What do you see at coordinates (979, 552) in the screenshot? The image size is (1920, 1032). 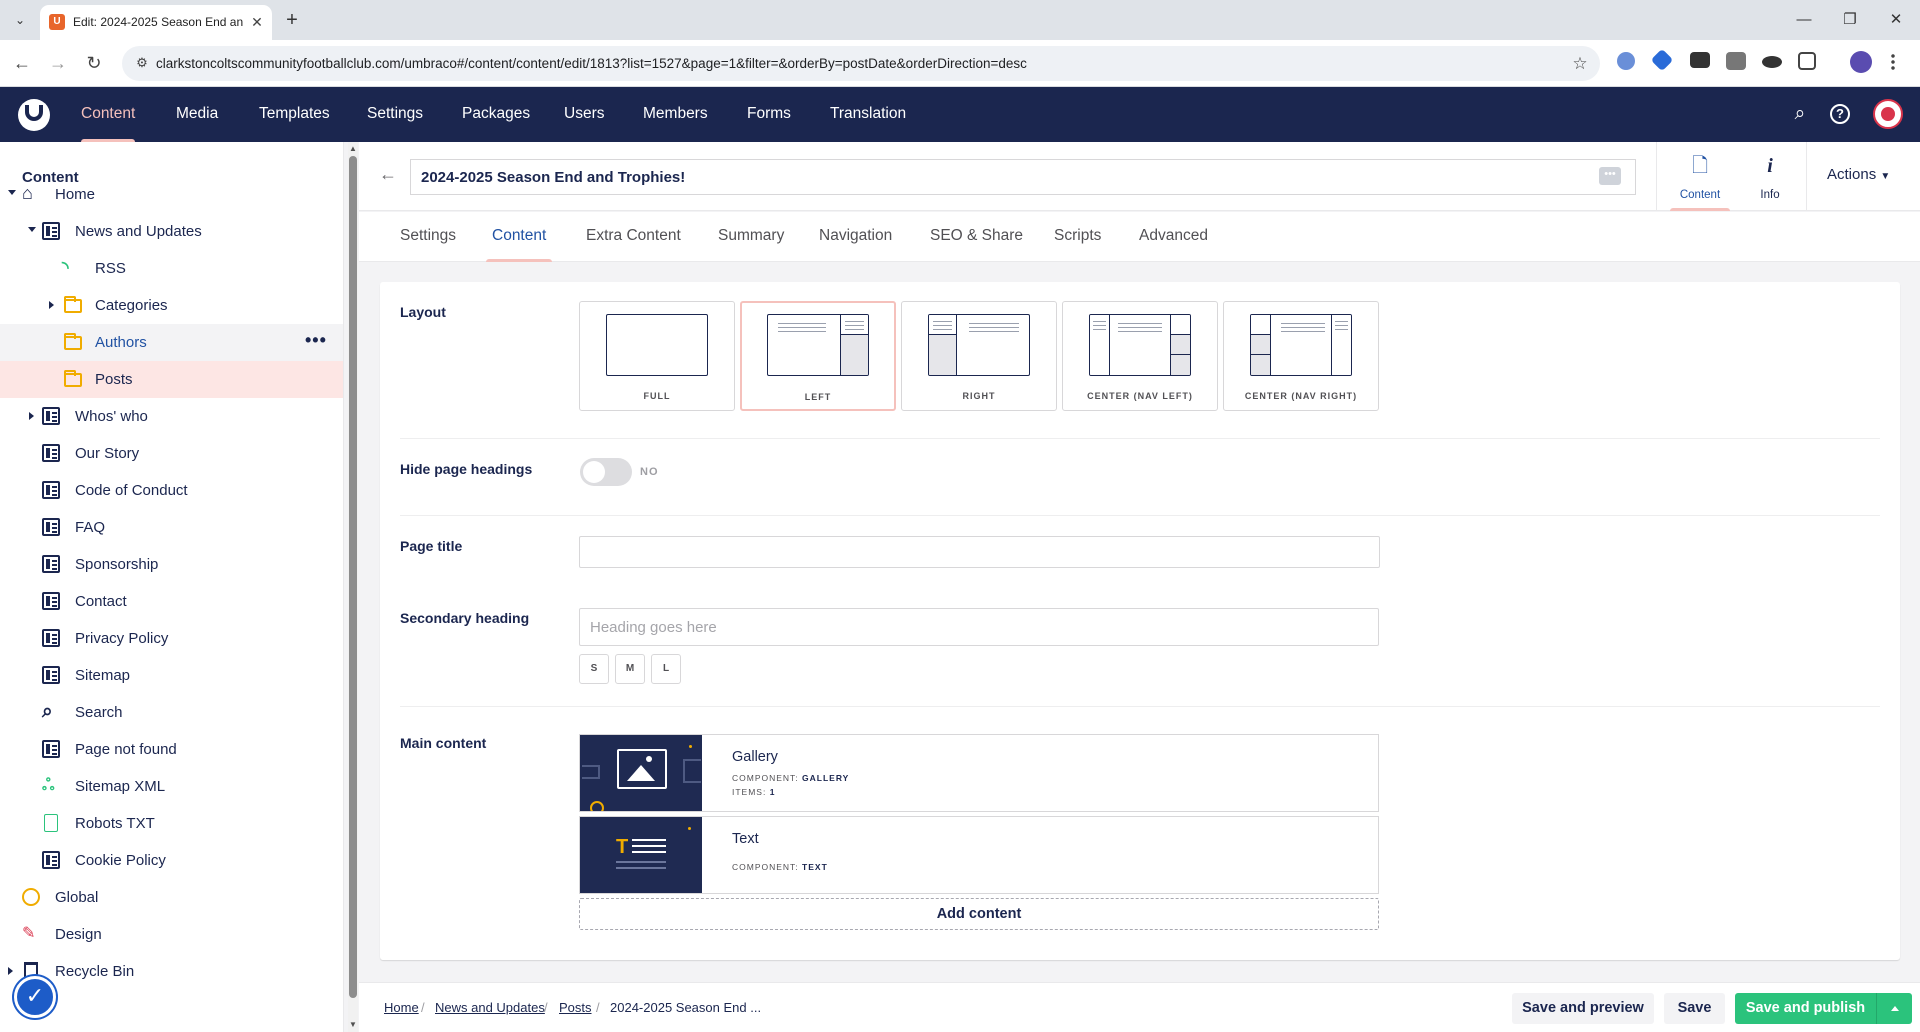 I see `page-title-input` at bounding box center [979, 552].